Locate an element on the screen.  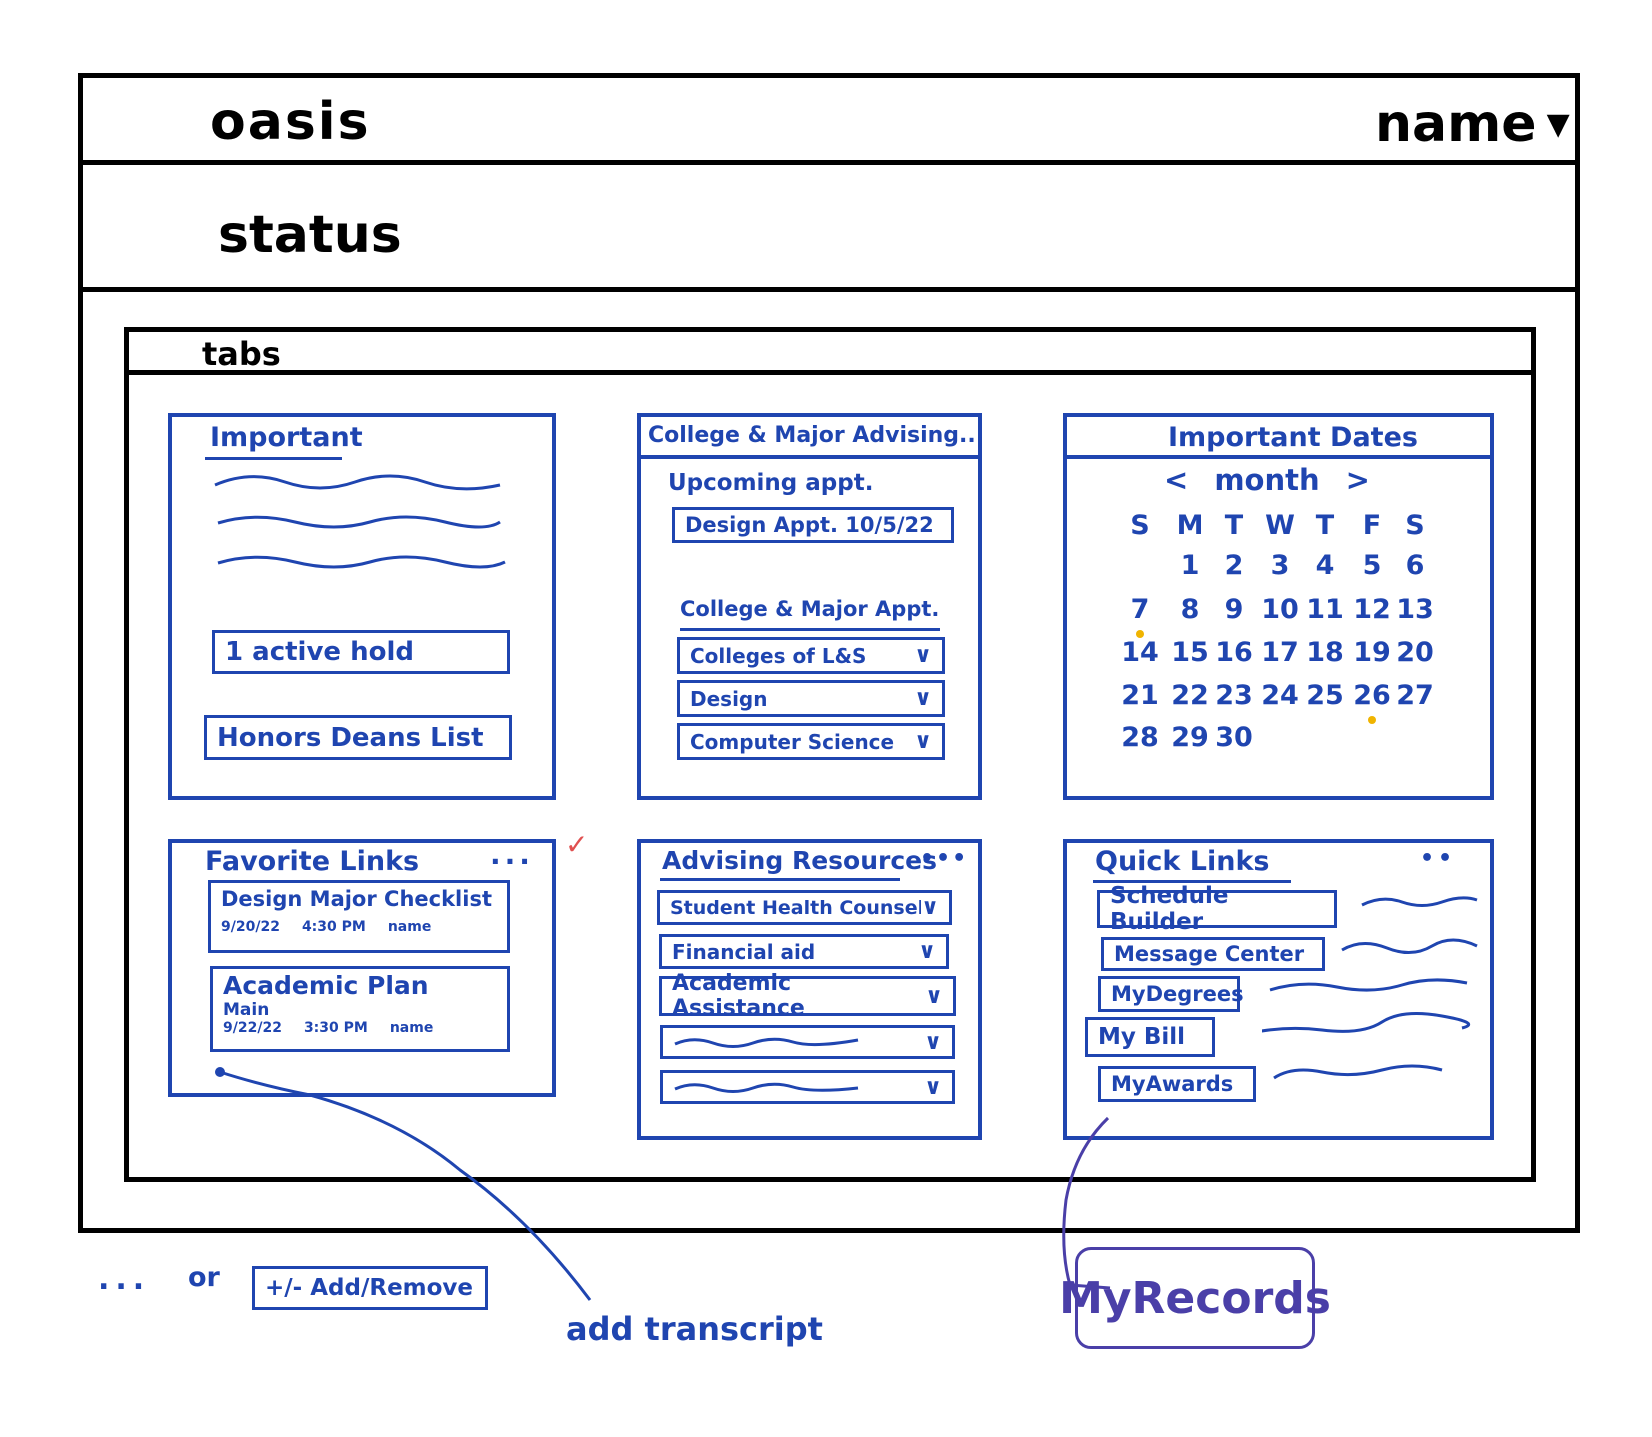
calendar-day: 25 is located at coordinates (1325, 695).